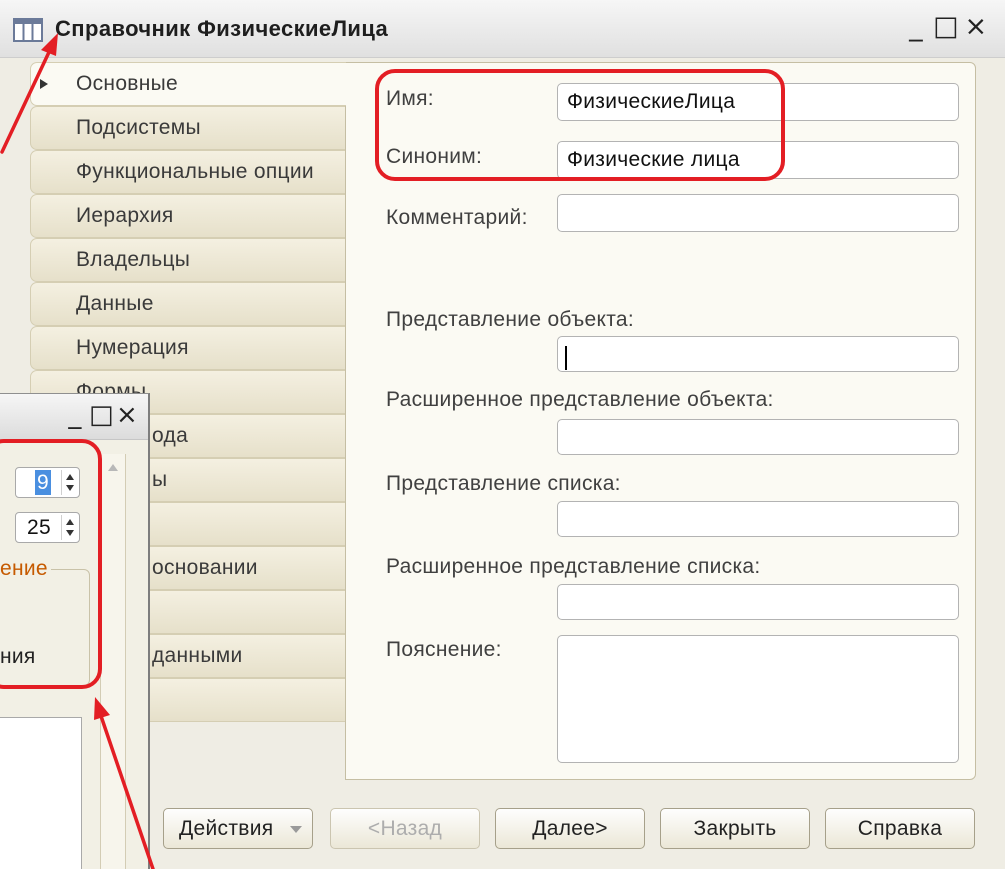 This screenshot has width=1005, height=869. I want to click on group-box-text: ния, so click(18, 656).